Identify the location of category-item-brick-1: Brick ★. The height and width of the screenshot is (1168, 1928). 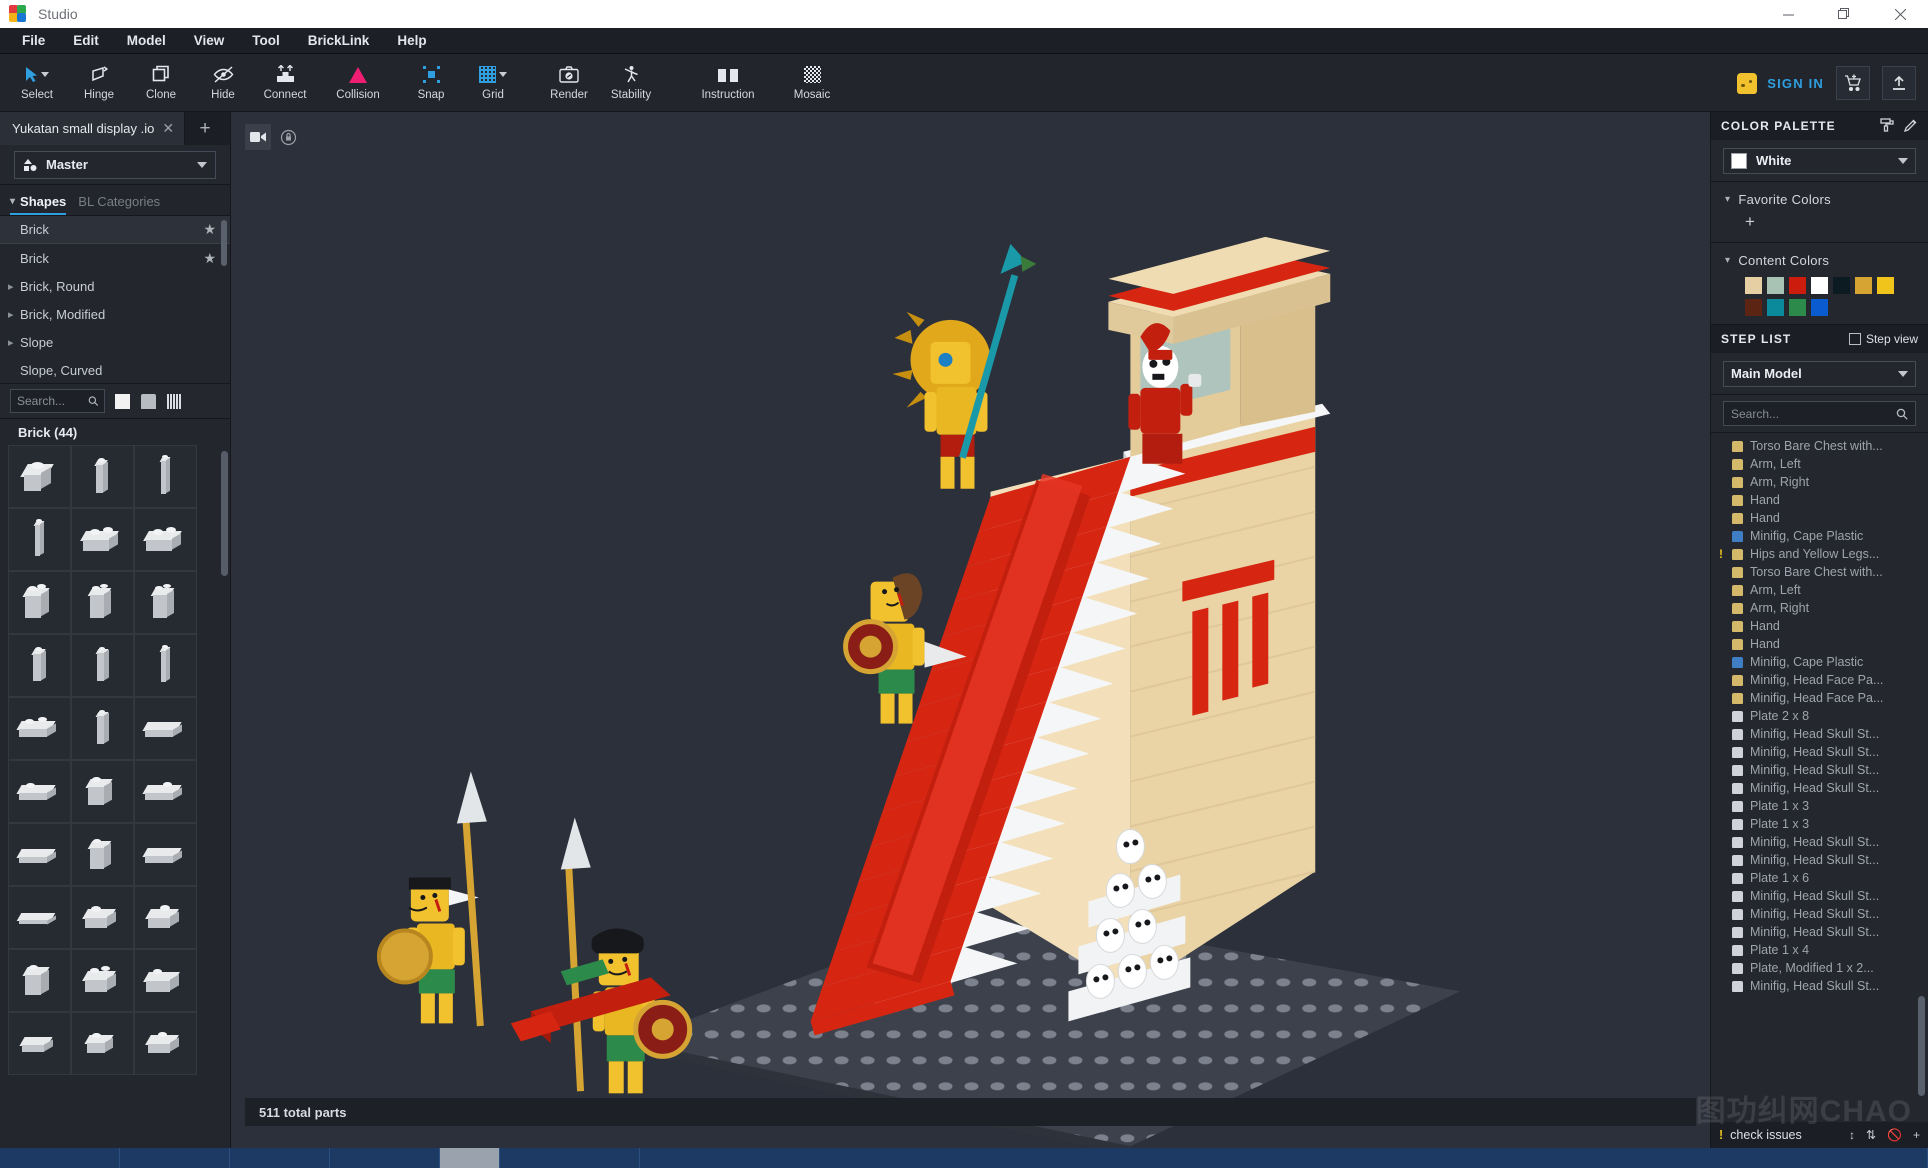
(115, 230).